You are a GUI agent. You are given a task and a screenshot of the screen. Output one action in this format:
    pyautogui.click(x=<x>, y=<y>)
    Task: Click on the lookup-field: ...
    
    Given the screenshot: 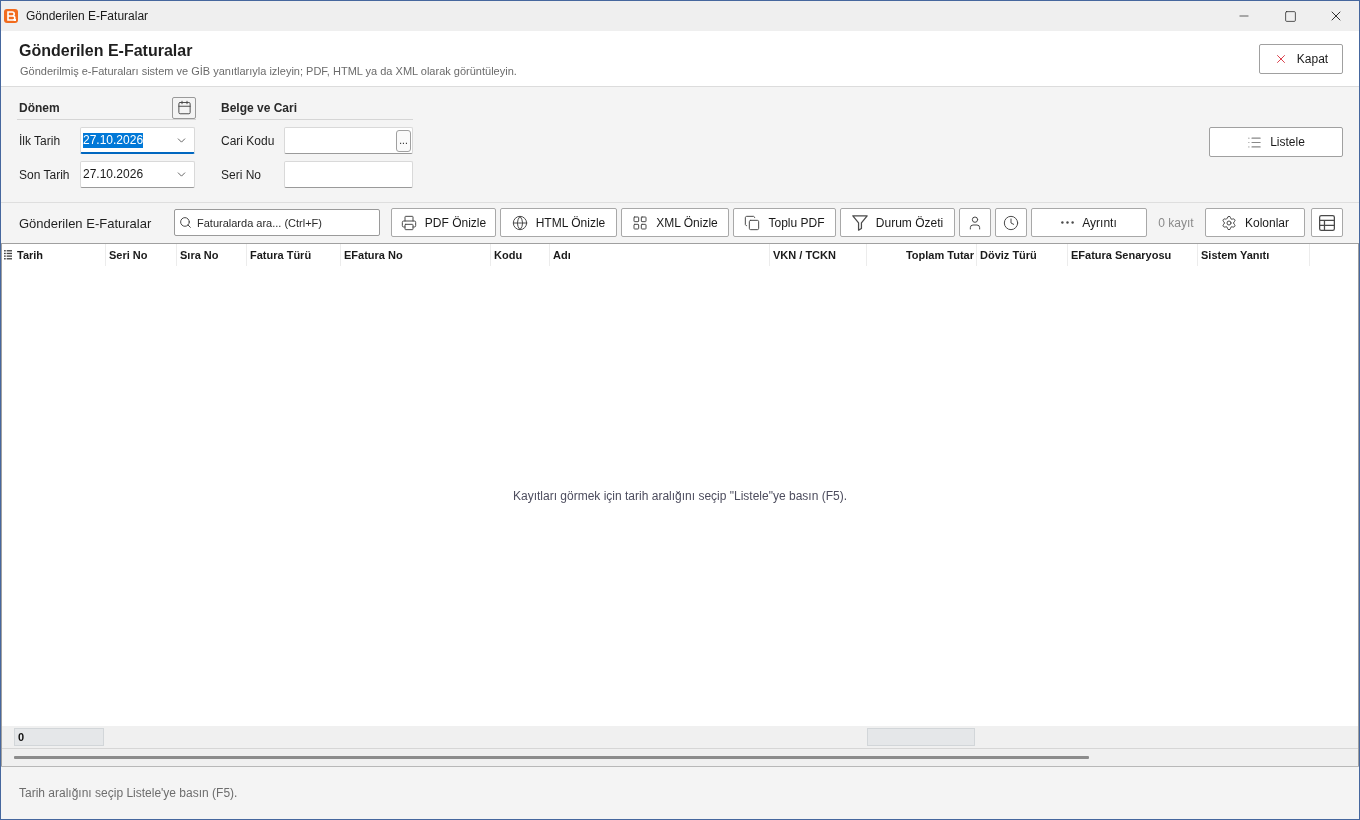 What is the action you would take?
    pyautogui.click(x=348, y=140)
    